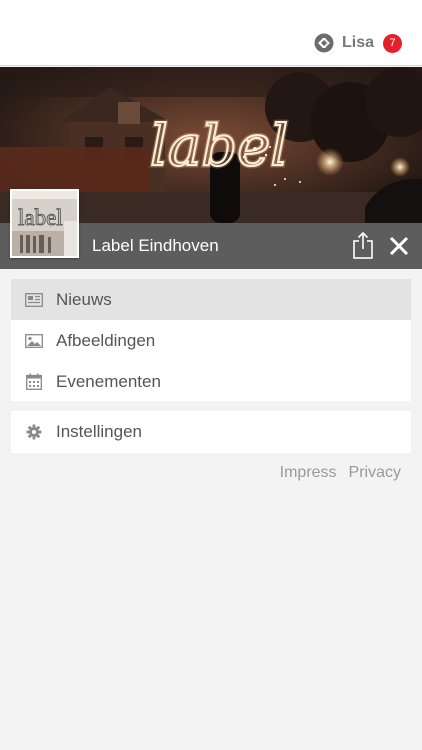 The width and height of the screenshot is (422, 750). I want to click on menu-item-afbeeldingen: Afbeeldingen, so click(211, 340).